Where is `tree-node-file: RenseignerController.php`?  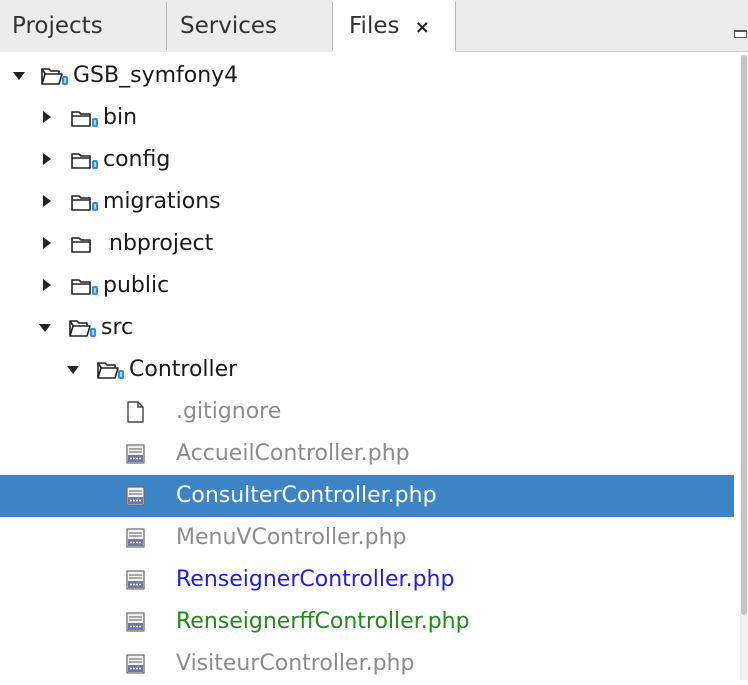 tree-node-file: RenseignerController.php is located at coordinates (367, 580).